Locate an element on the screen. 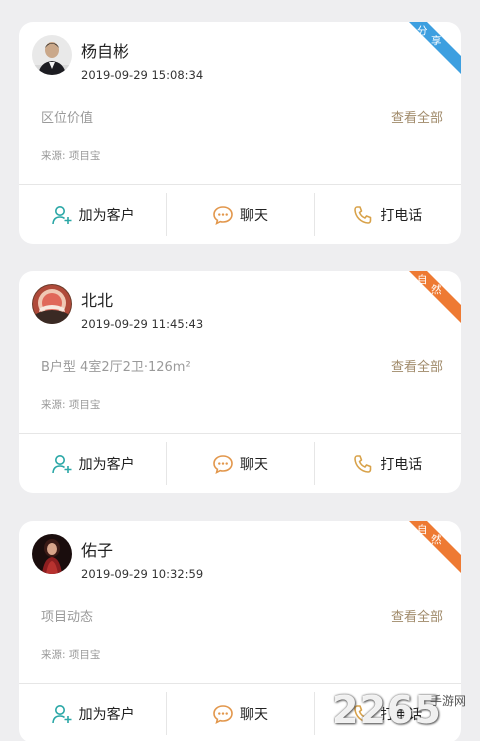 The height and width of the screenshot is (741, 480). content-title: 区位价值 is located at coordinates (67, 118).